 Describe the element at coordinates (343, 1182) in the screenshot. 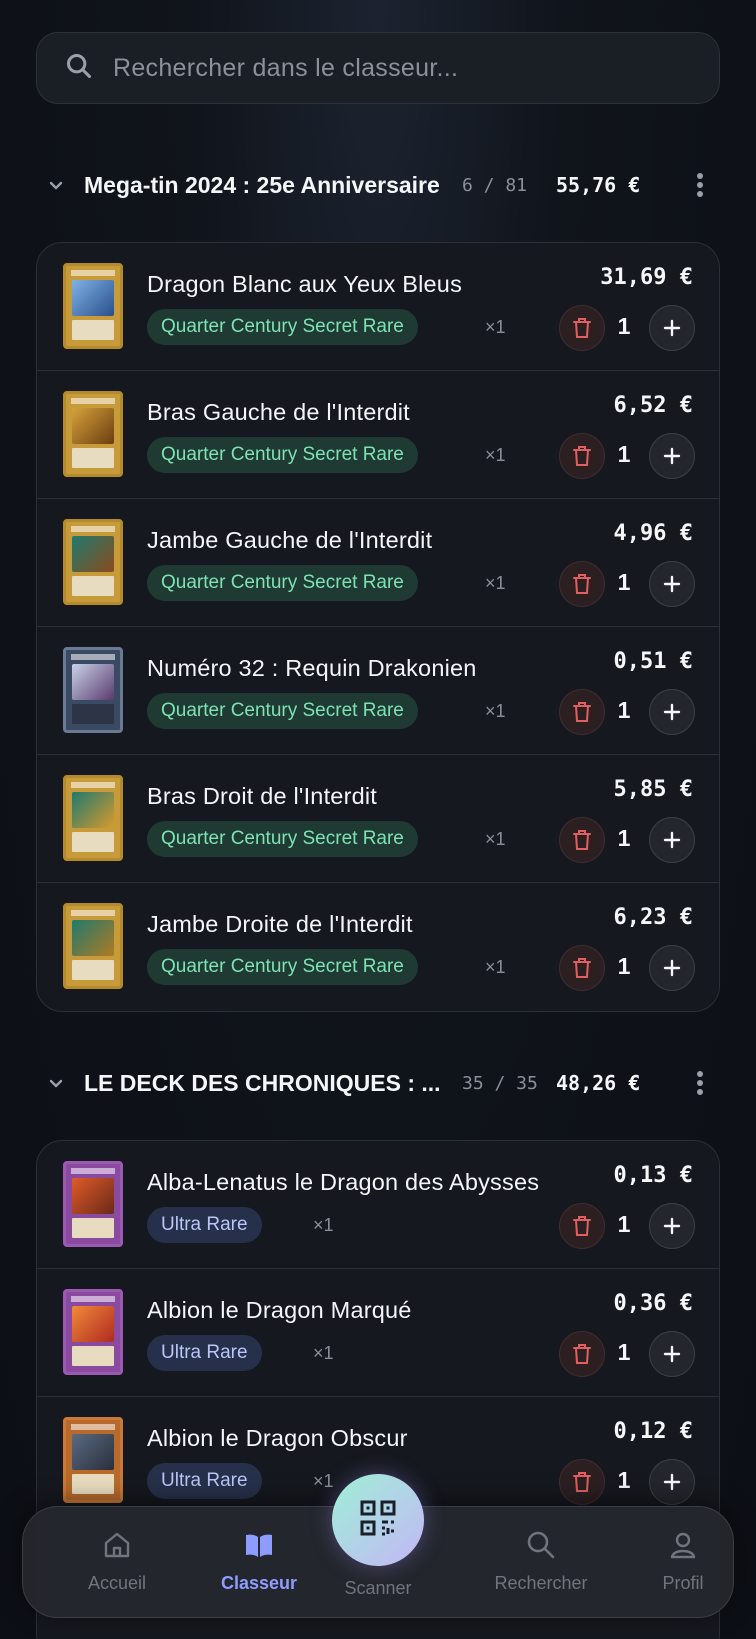

I see `card-name: Alba-Lenatus le Dragon des Abysses` at that location.